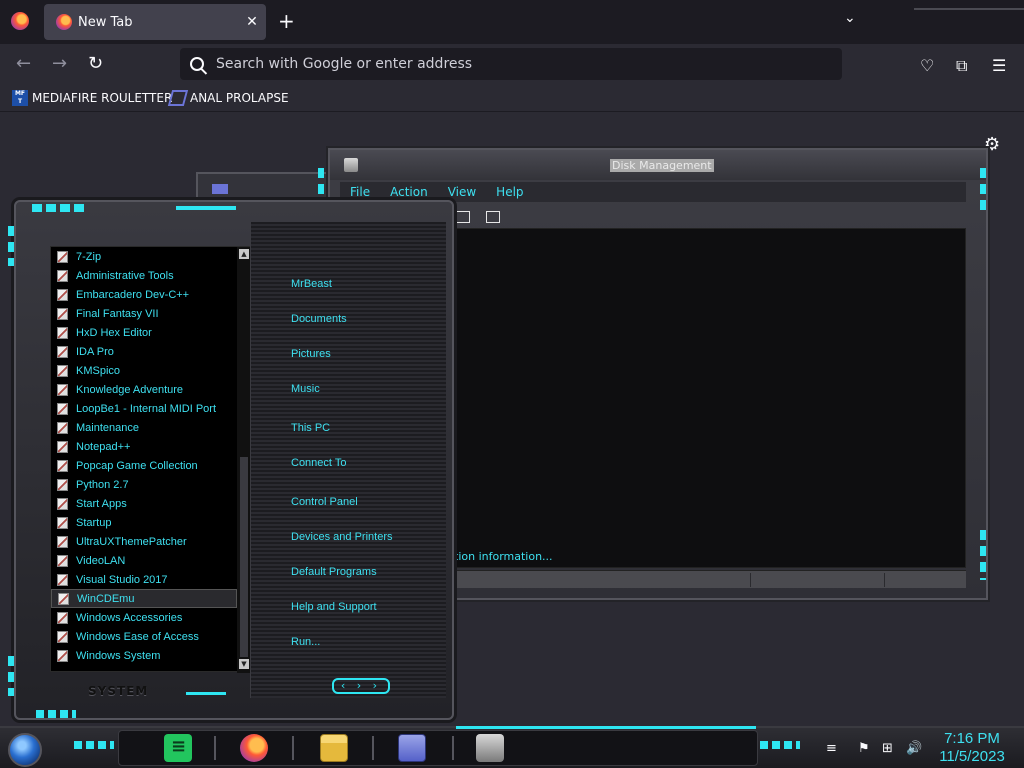 Image resolution: width=1024 pixels, height=768 pixels. Describe the element at coordinates (144, 256) in the screenshot. I see `program-list-item: 7-Zip` at that location.